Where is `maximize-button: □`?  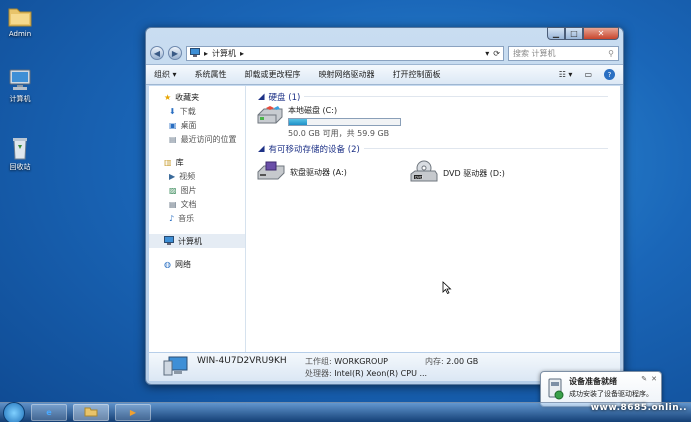
maximize-button: □ is located at coordinates (574, 33).